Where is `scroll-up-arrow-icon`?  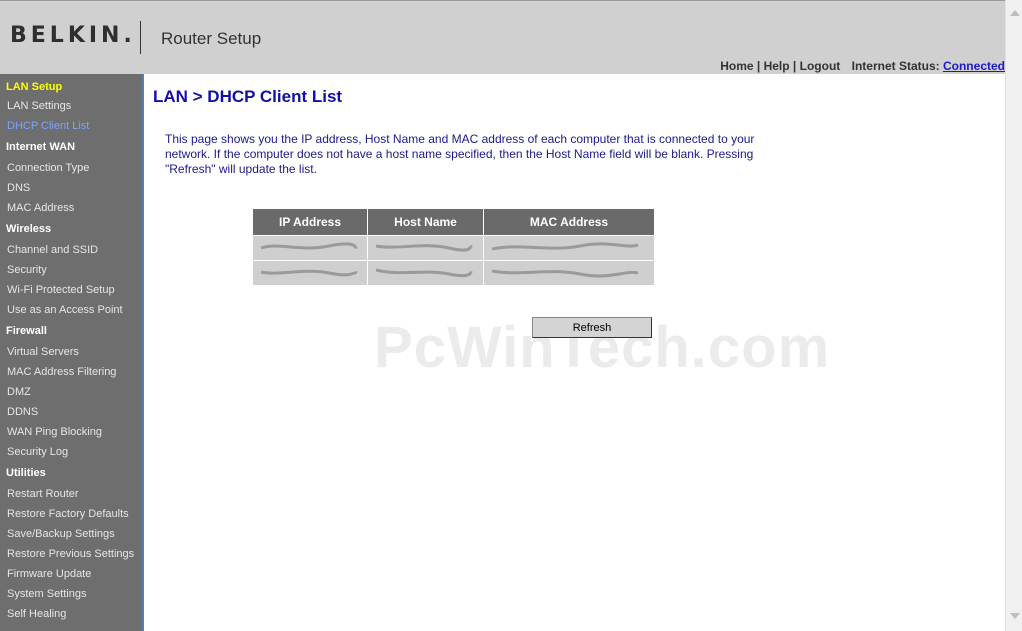
scroll-up-arrow-icon is located at coordinates (1015, 13).